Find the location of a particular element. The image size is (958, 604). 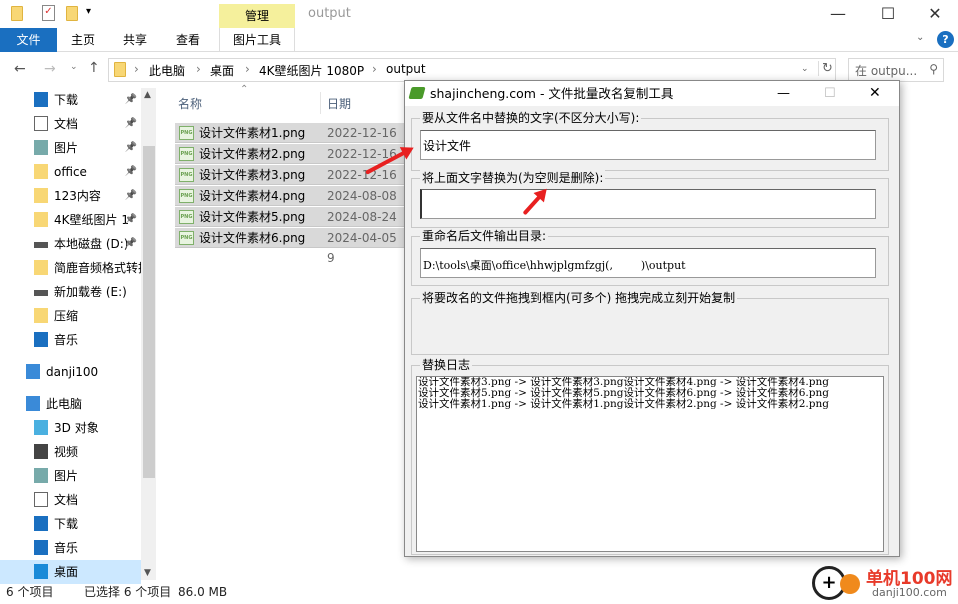

sidebar-item-label: office is located at coordinates (70, 172).